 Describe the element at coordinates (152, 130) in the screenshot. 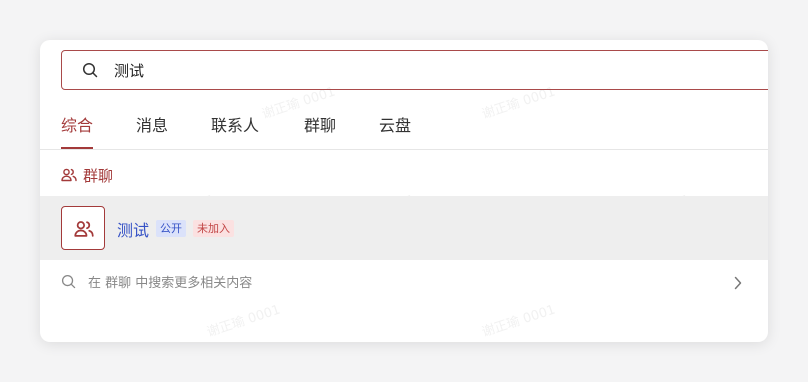

I see `tab-messages: 消息` at that location.